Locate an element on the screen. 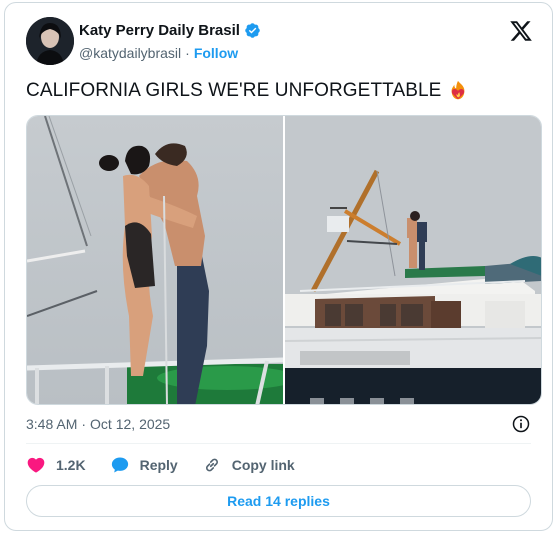  verified-badge-icon is located at coordinates (252, 30).